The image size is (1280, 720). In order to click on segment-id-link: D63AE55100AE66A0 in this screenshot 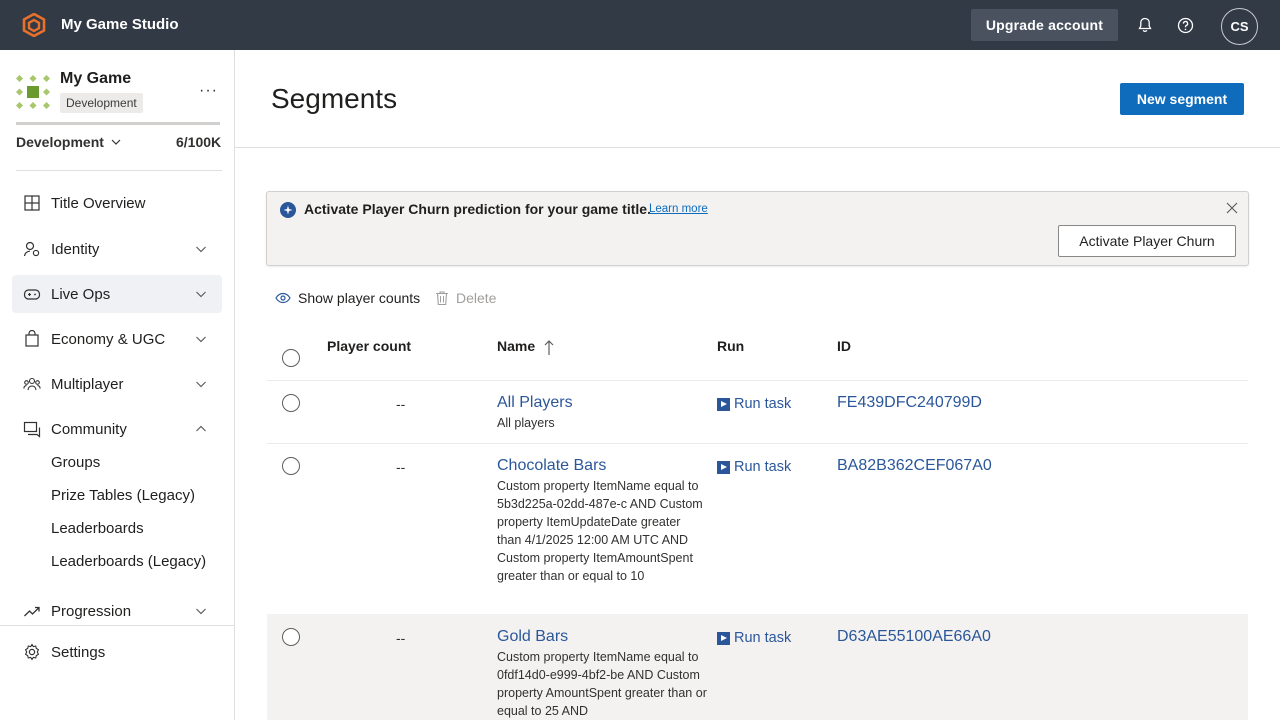, I will do `click(914, 637)`.